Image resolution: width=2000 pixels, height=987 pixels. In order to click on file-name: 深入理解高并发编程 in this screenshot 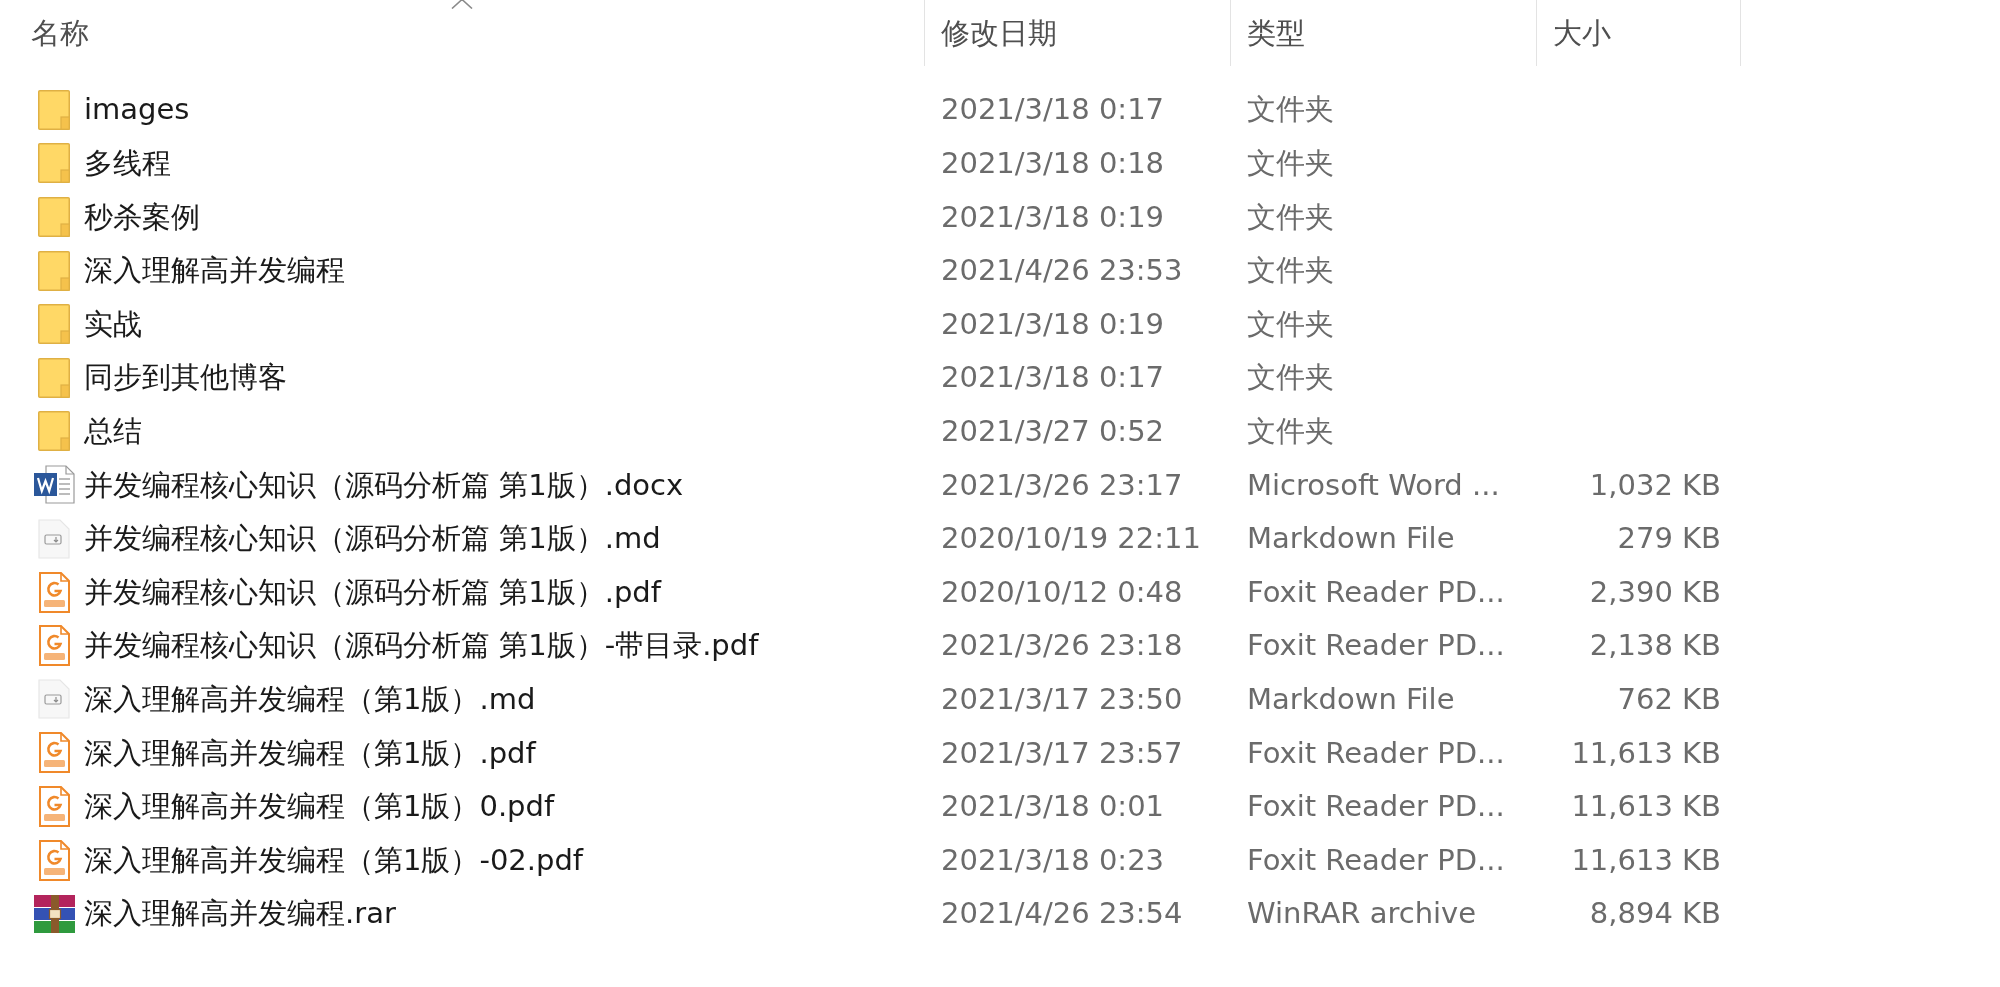, I will do `click(214, 270)`.